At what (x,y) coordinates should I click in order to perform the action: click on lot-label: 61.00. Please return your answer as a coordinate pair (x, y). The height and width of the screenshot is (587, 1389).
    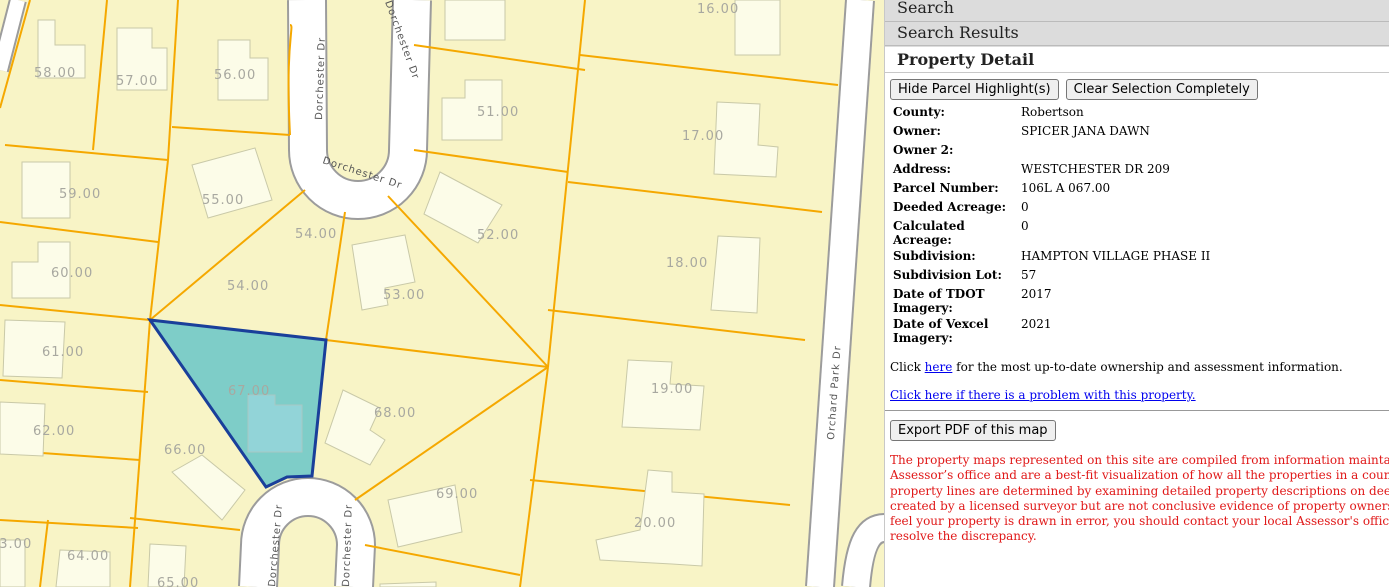
    Looking at the image, I should click on (63, 352).